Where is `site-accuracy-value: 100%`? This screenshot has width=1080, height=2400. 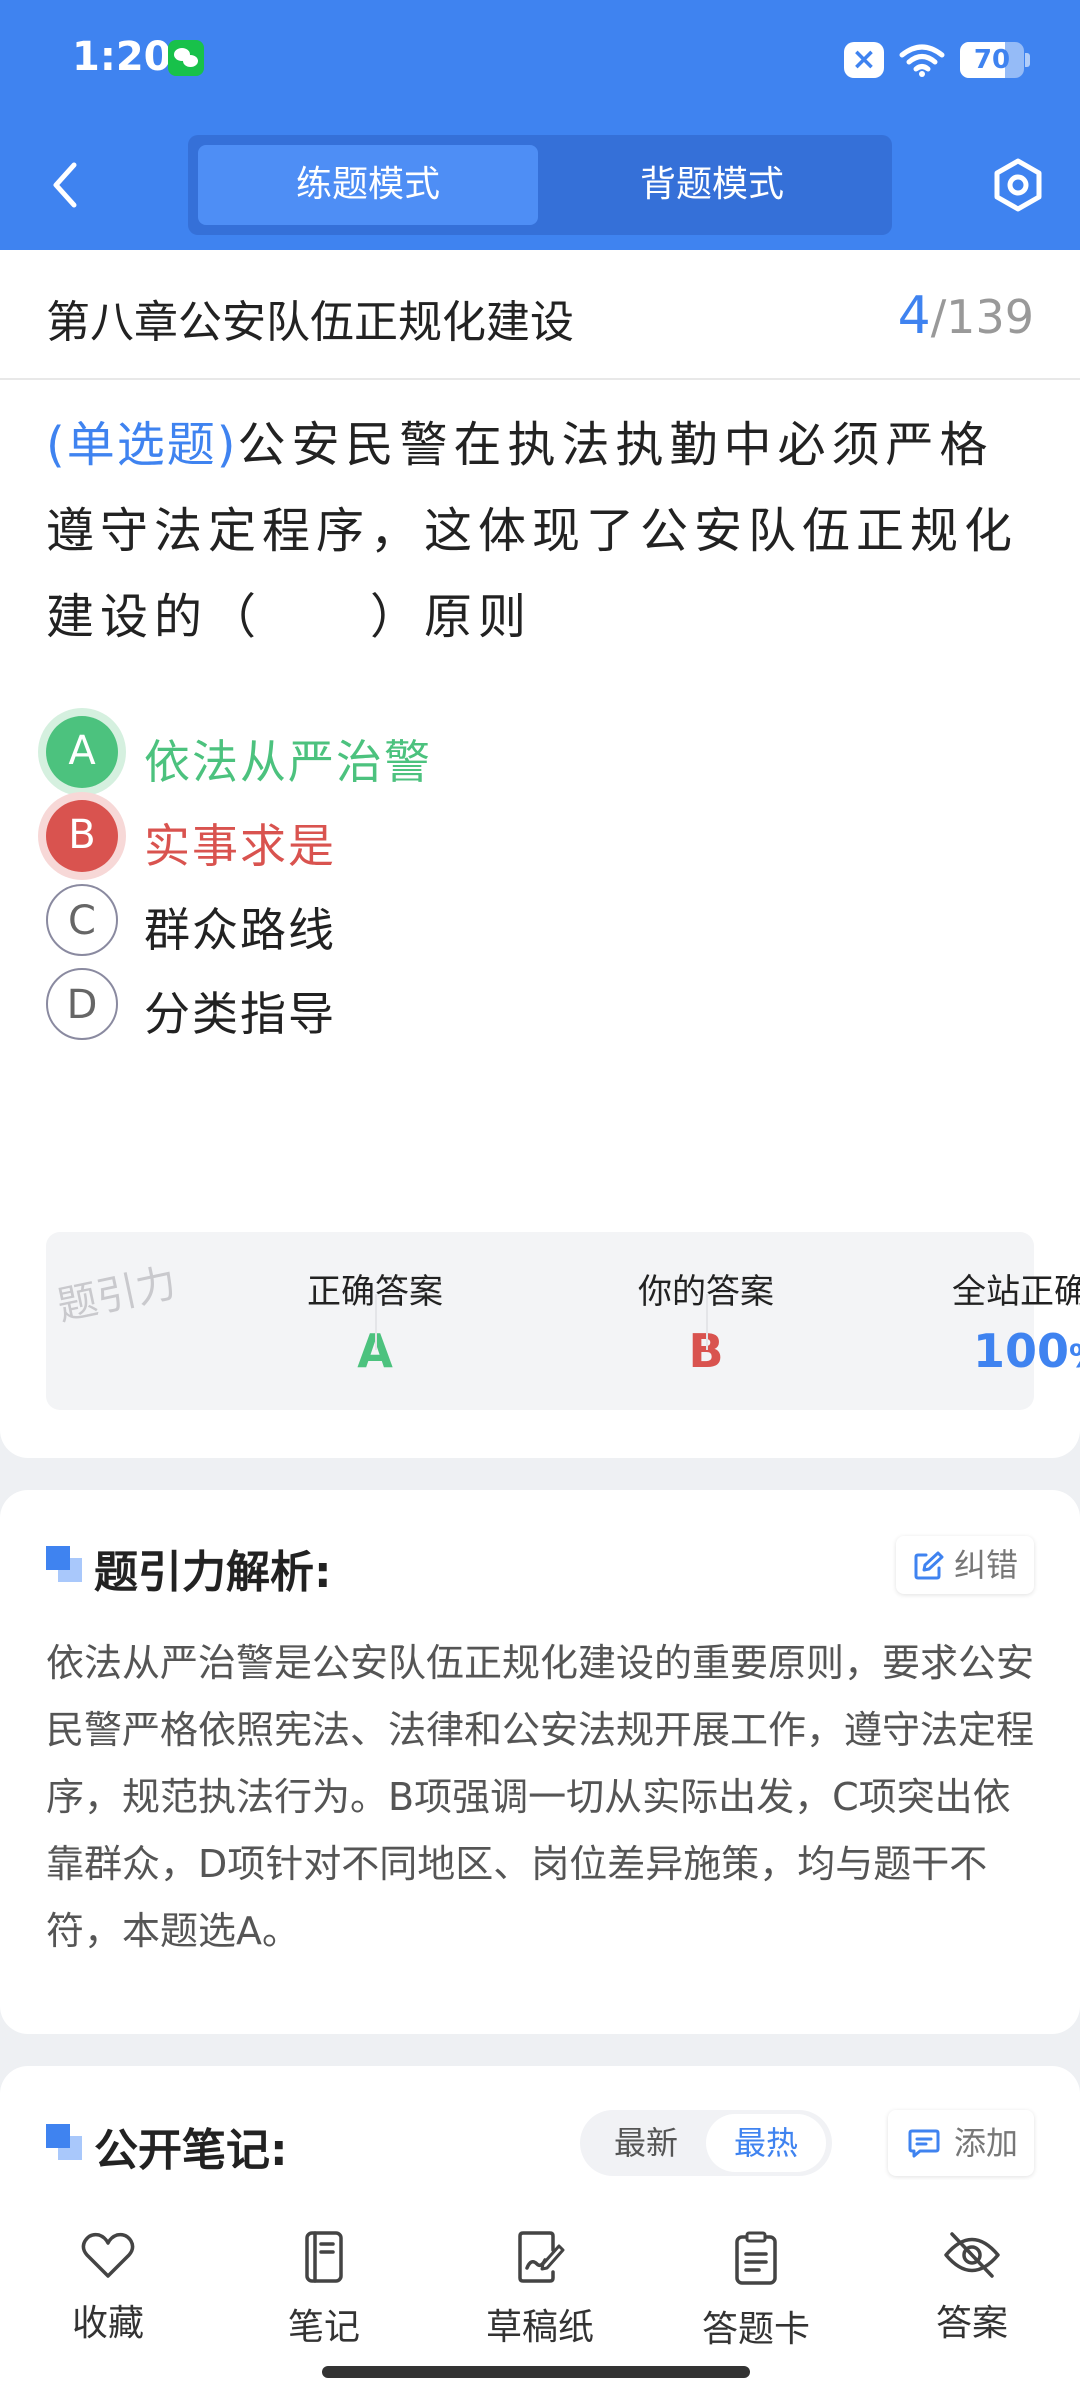 site-accuracy-value: 100% is located at coordinates (1026, 1351).